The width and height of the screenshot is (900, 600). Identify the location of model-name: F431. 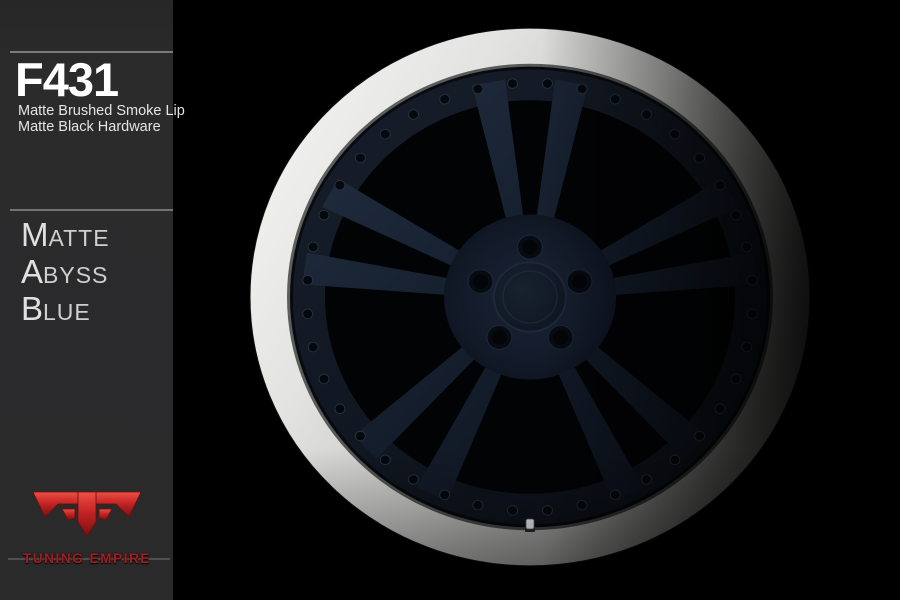
(67, 79).